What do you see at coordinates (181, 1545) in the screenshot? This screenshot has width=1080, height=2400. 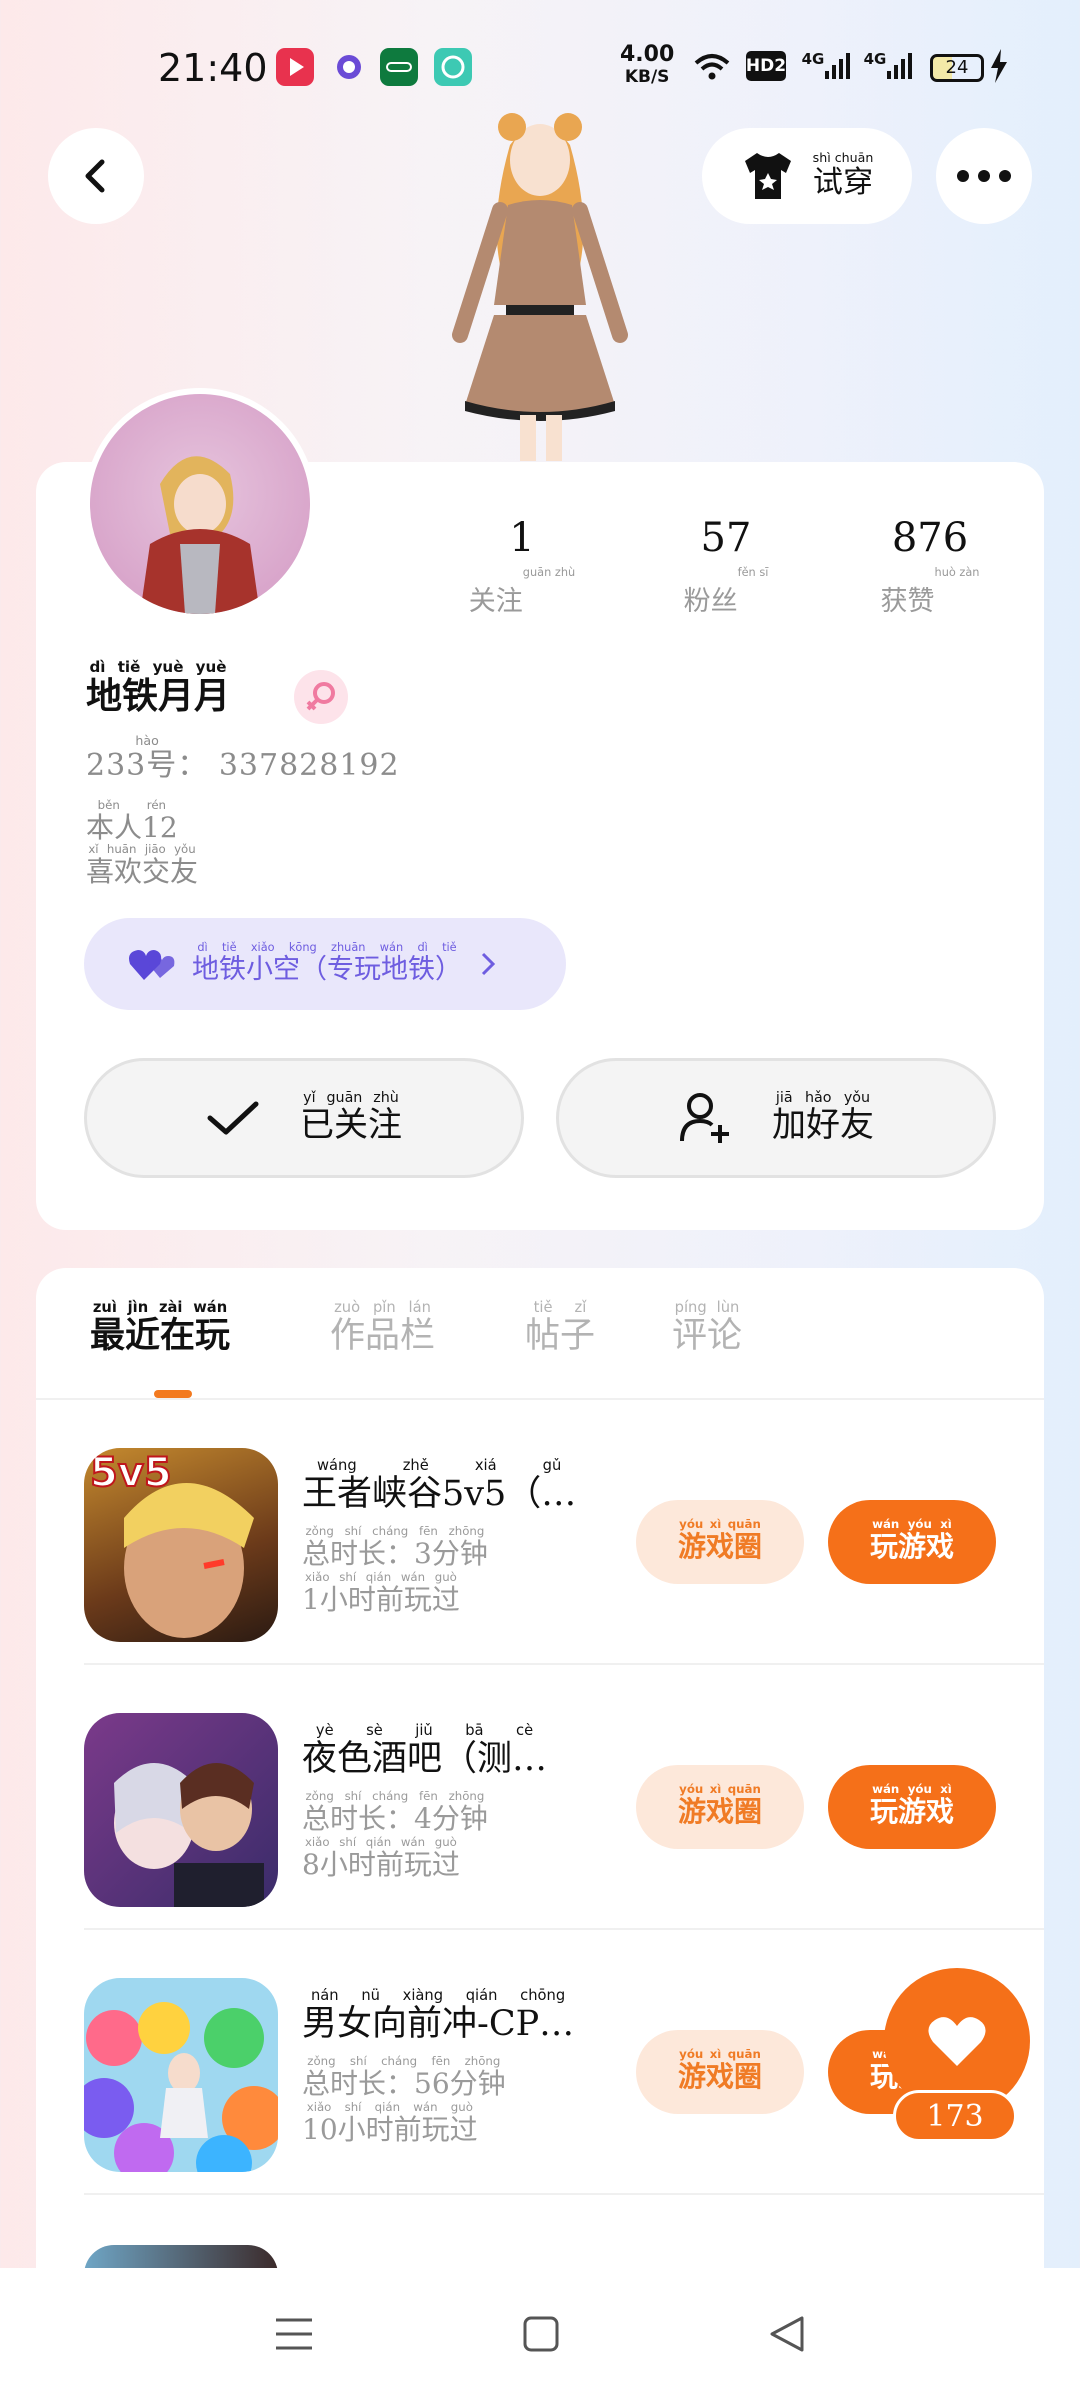 I see `game-icon: 5v5` at bounding box center [181, 1545].